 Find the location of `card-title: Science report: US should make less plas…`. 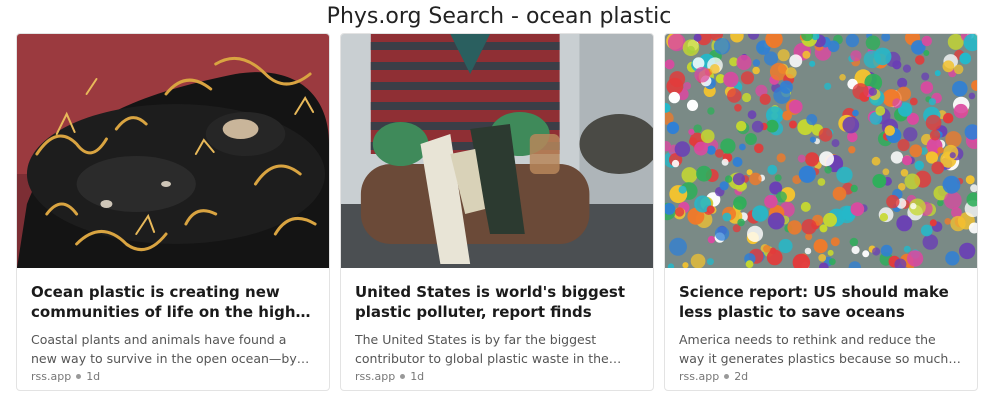

card-title: Science report: US should make less plas… is located at coordinates (821, 302).